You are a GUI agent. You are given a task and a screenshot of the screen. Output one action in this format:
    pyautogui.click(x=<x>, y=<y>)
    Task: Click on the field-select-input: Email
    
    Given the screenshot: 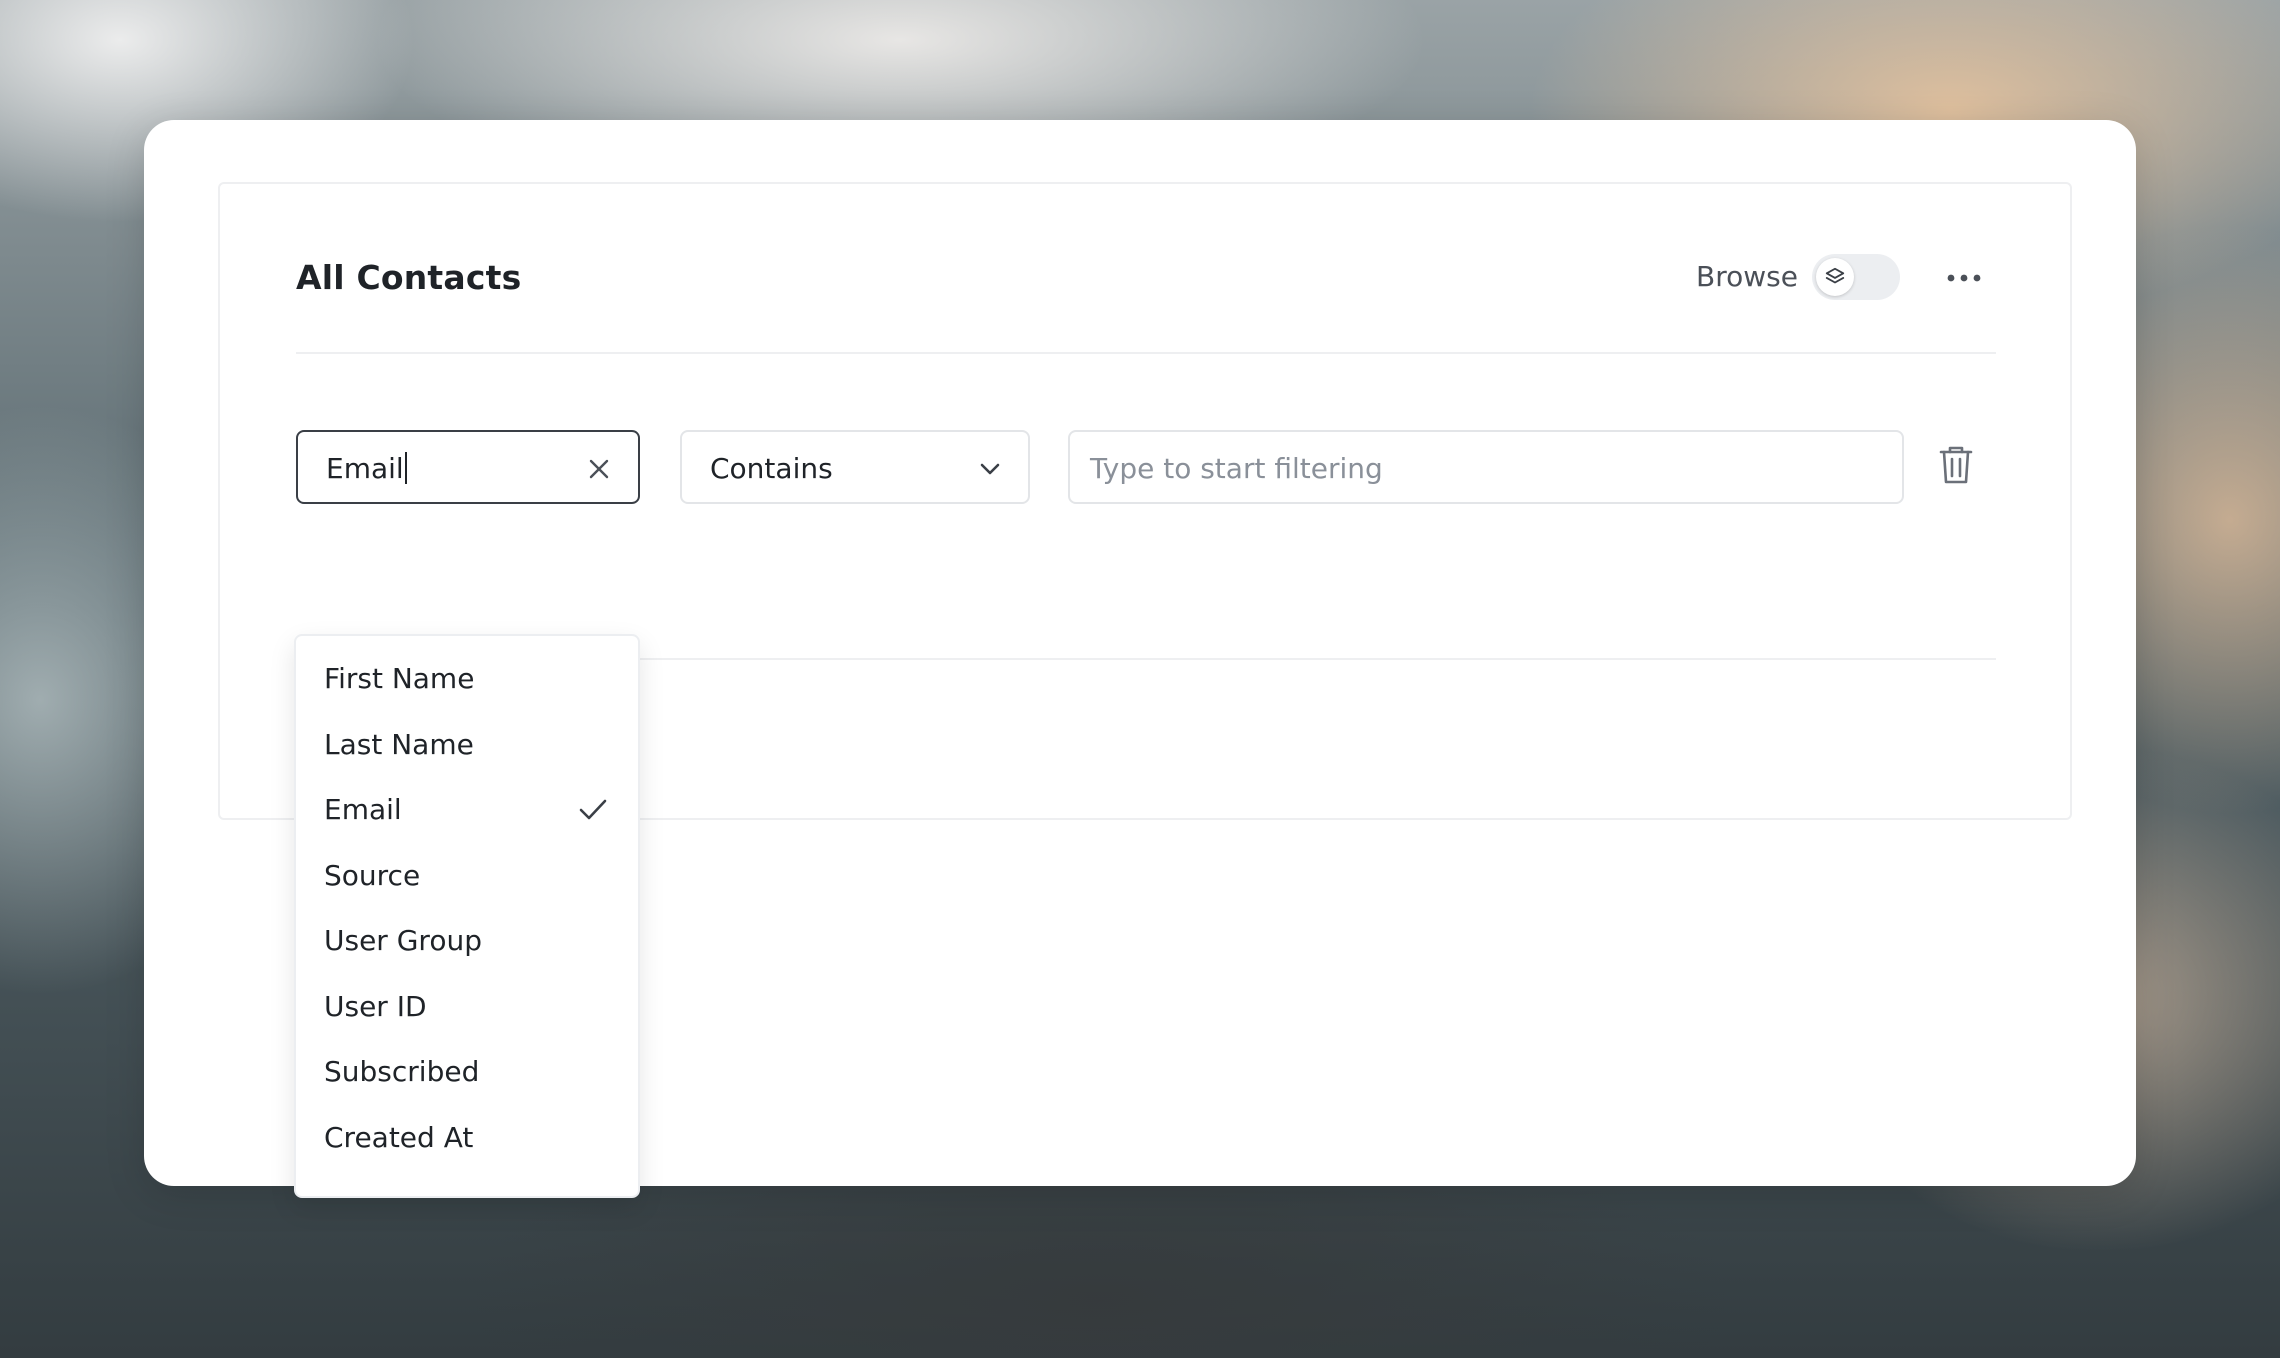 What is the action you would take?
    pyautogui.click(x=468, y=467)
    